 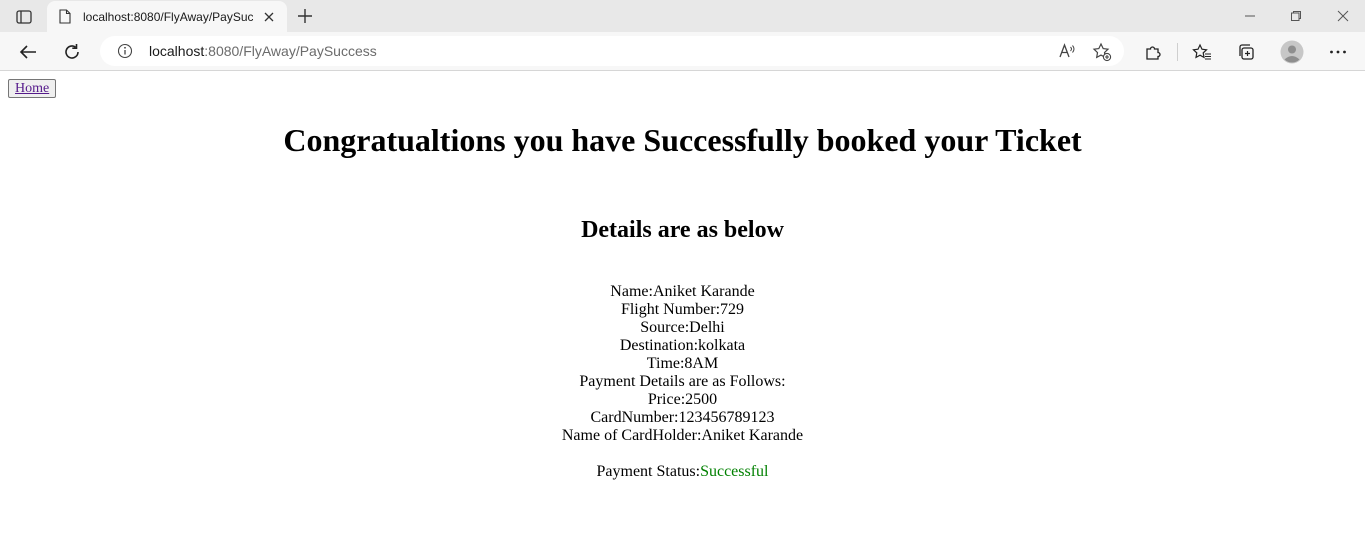 I want to click on details-heading: Details are as below, so click(x=682, y=230).